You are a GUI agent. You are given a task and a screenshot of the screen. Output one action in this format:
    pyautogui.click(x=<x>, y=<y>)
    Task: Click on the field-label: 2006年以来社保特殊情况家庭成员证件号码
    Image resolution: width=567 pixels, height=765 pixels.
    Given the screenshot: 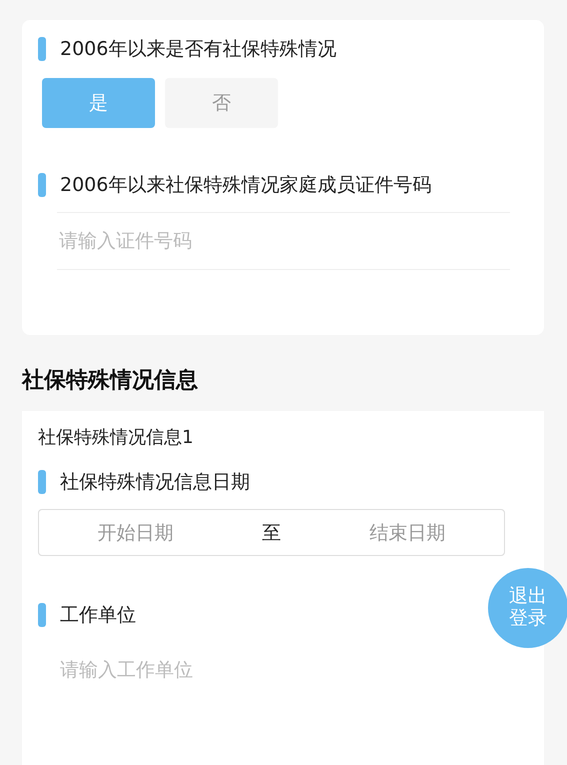 What is the action you would take?
    pyautogui.click(x=246, y=185)
    